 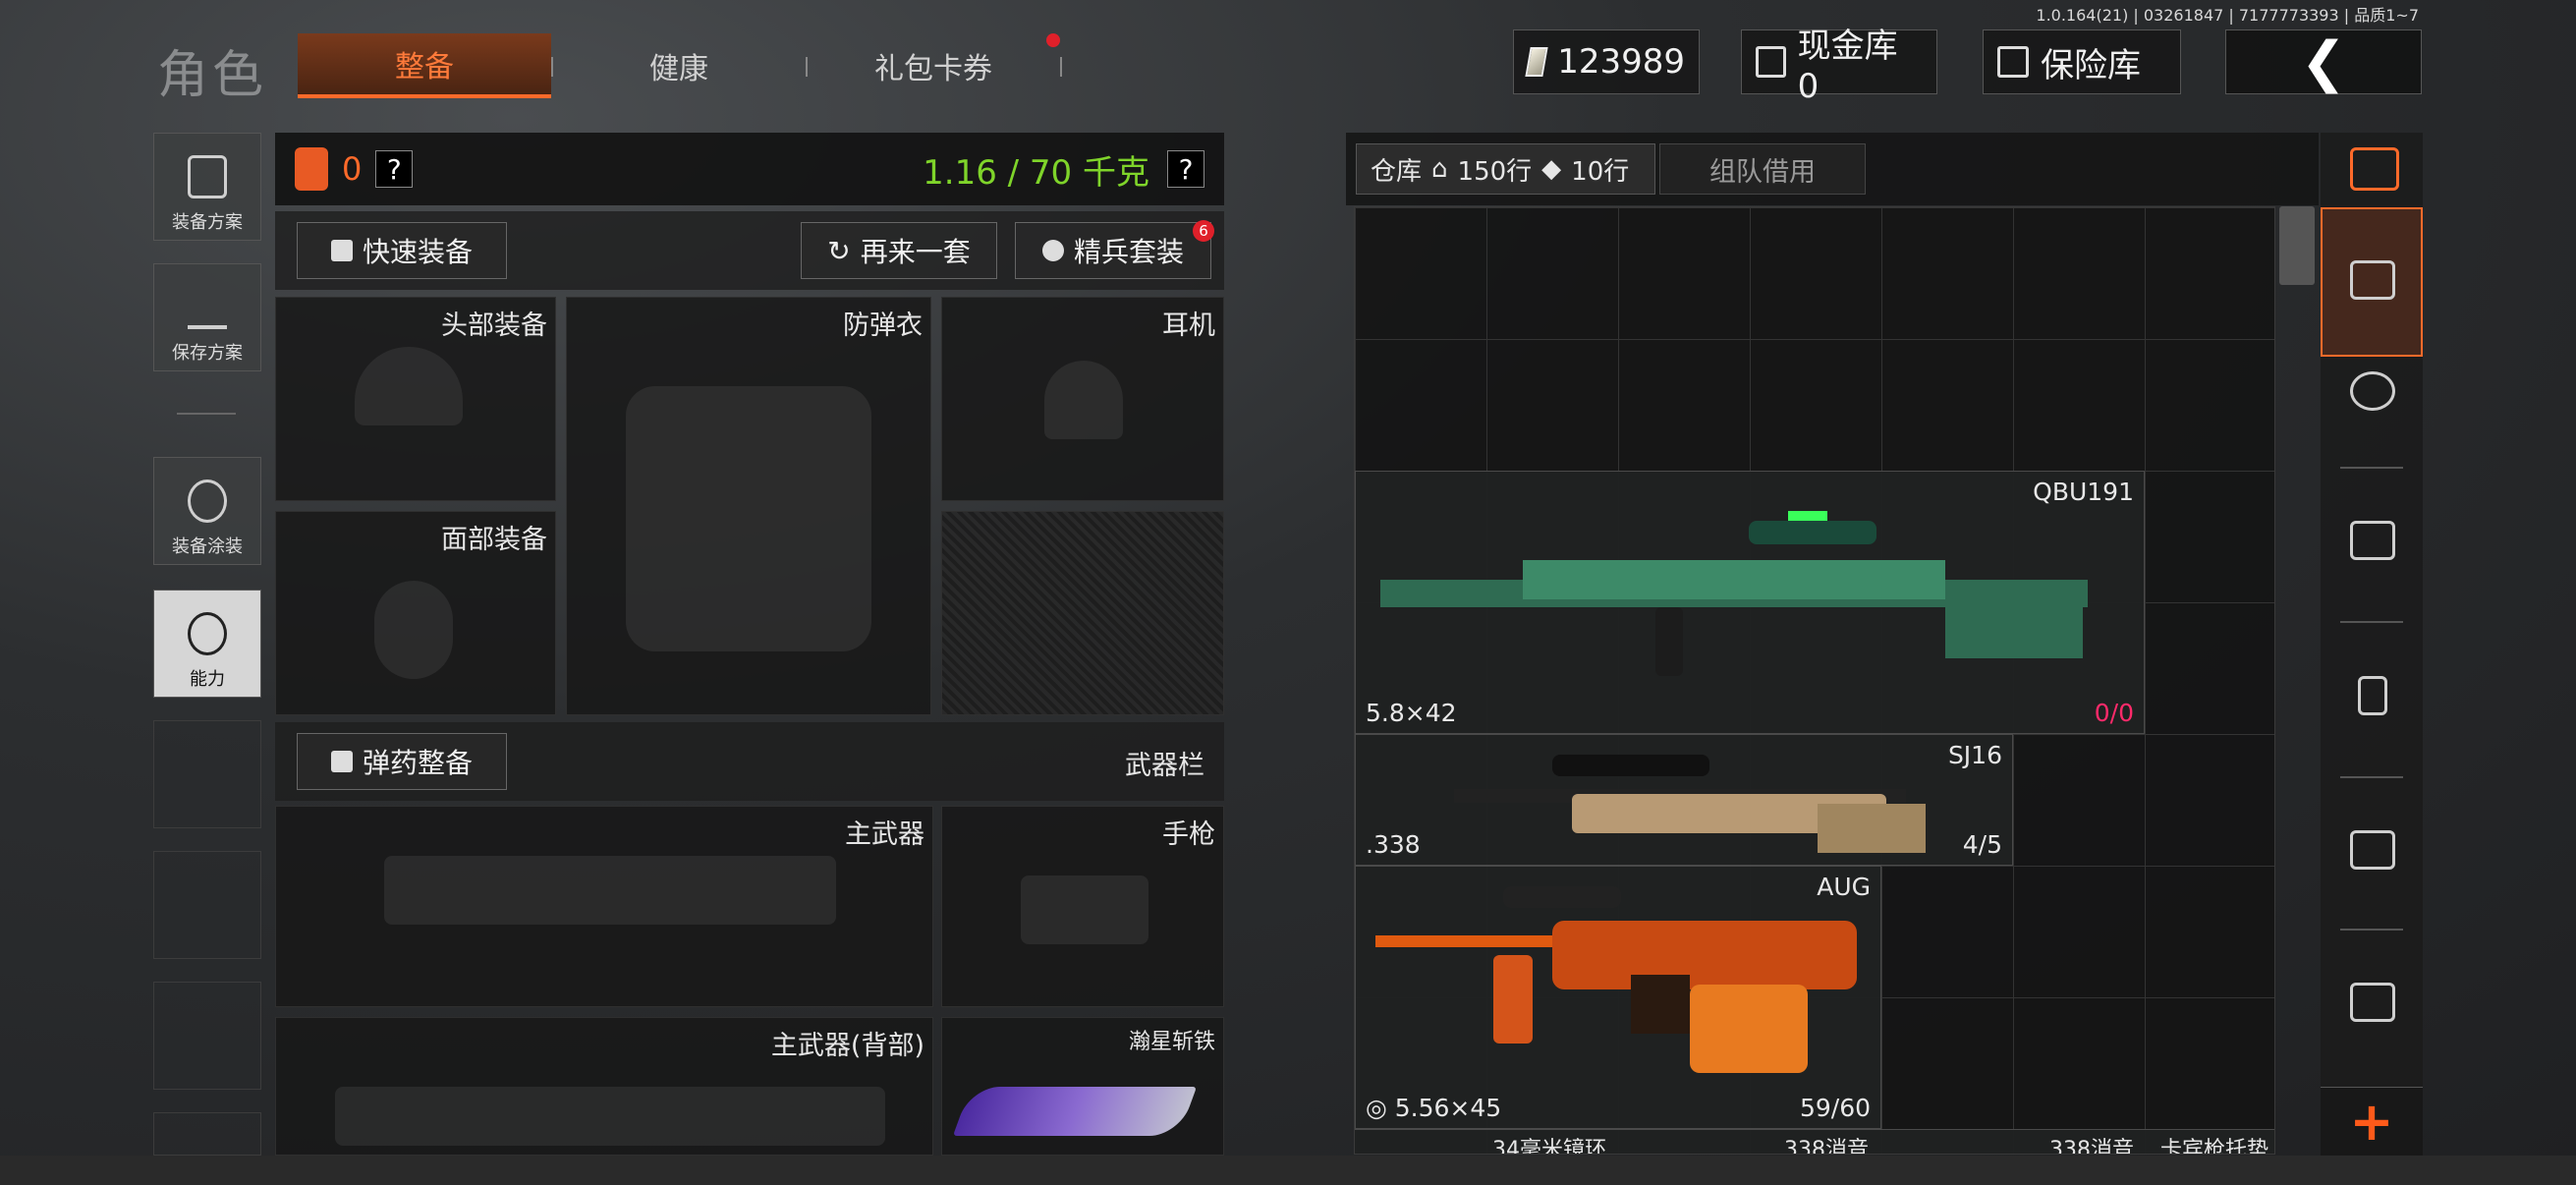 What do you see at coordinates (839, 251) in the screenshot?
I see `refresh-icon: ↻` at bounding box center [839, 251].